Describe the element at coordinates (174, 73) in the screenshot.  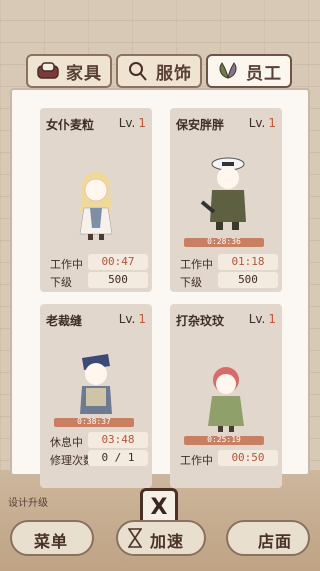
I see `tab-clothing-label: 服饰` at that location.